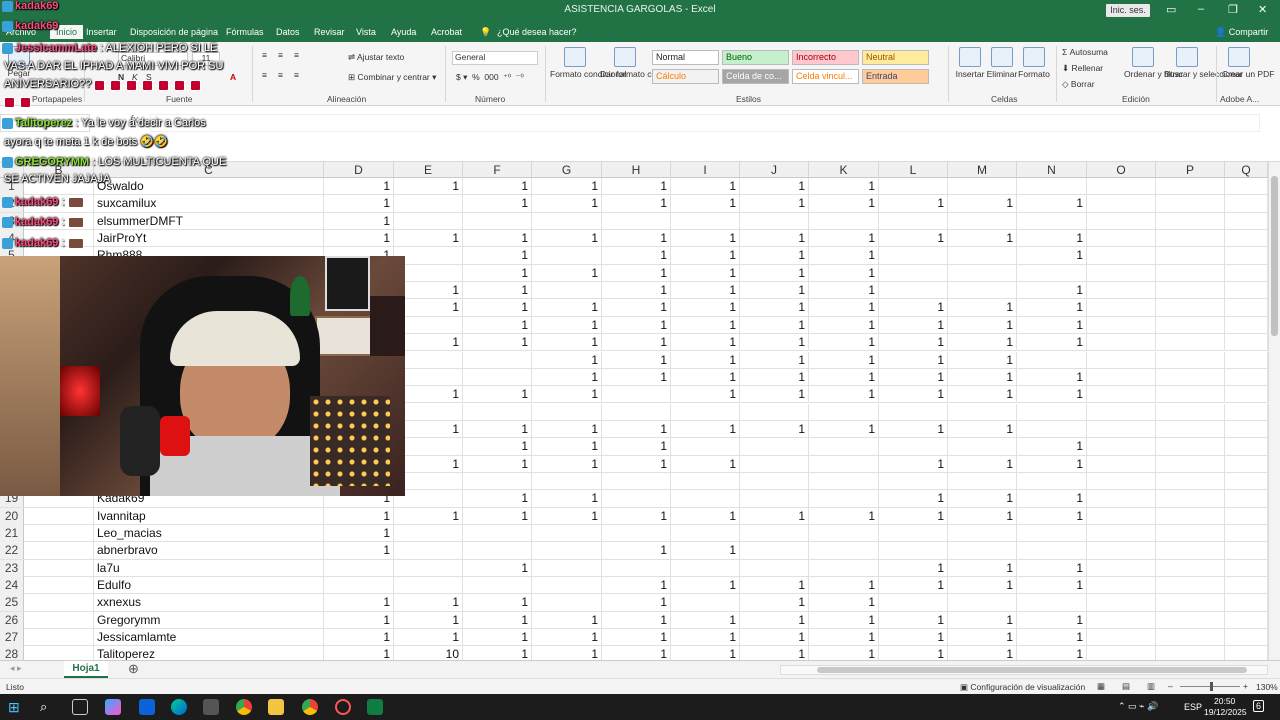 The image size is (1280, 720). I want to click on tray-icons: ⌃ ▭ ⌁ 🔊, so click(1138, 706).